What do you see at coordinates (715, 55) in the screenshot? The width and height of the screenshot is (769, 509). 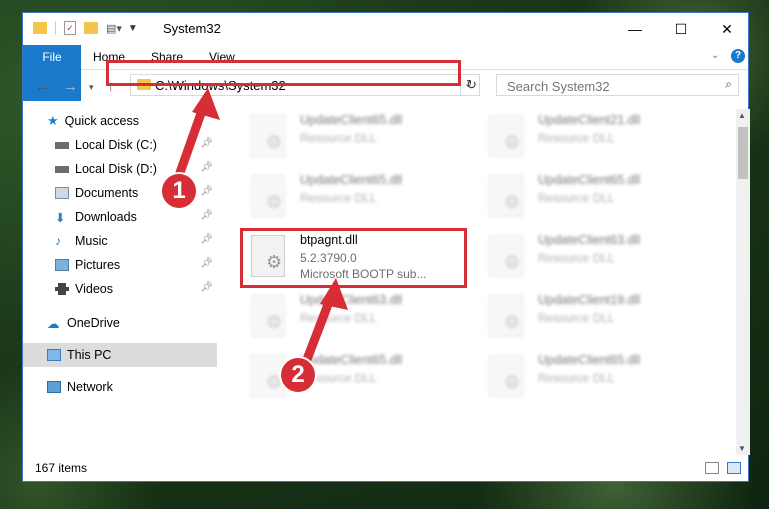 I see `expand-ribbon-icon: ⌄` at bounding box center [715, 55].